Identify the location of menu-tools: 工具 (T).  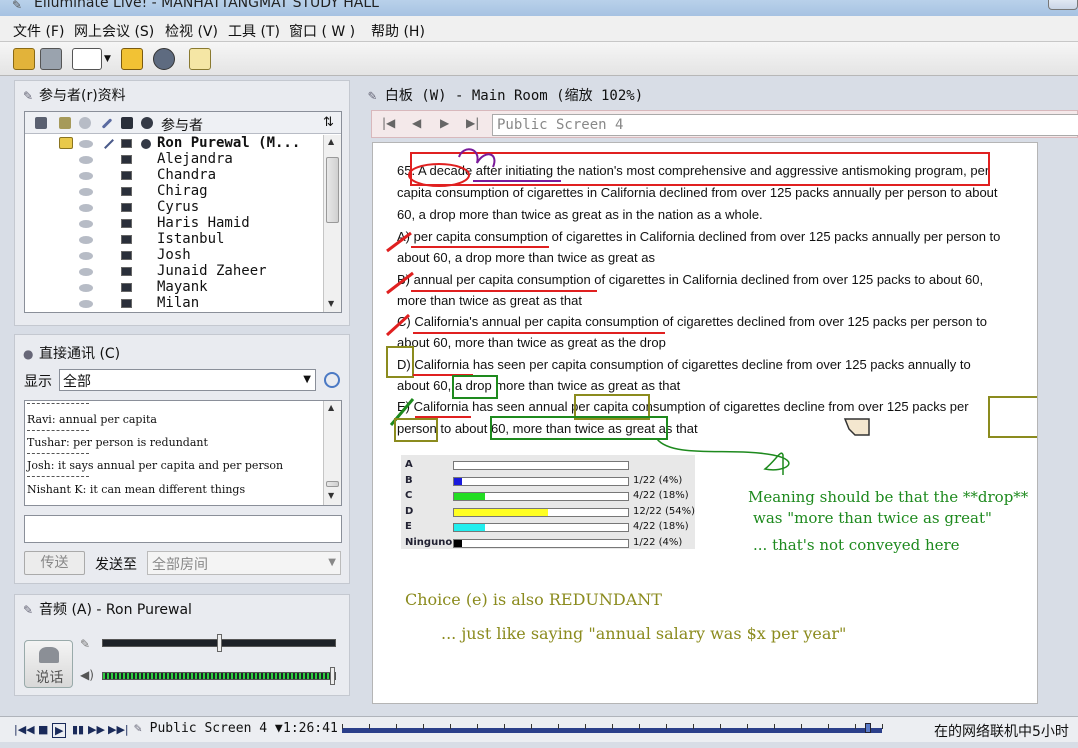
(254, 31).